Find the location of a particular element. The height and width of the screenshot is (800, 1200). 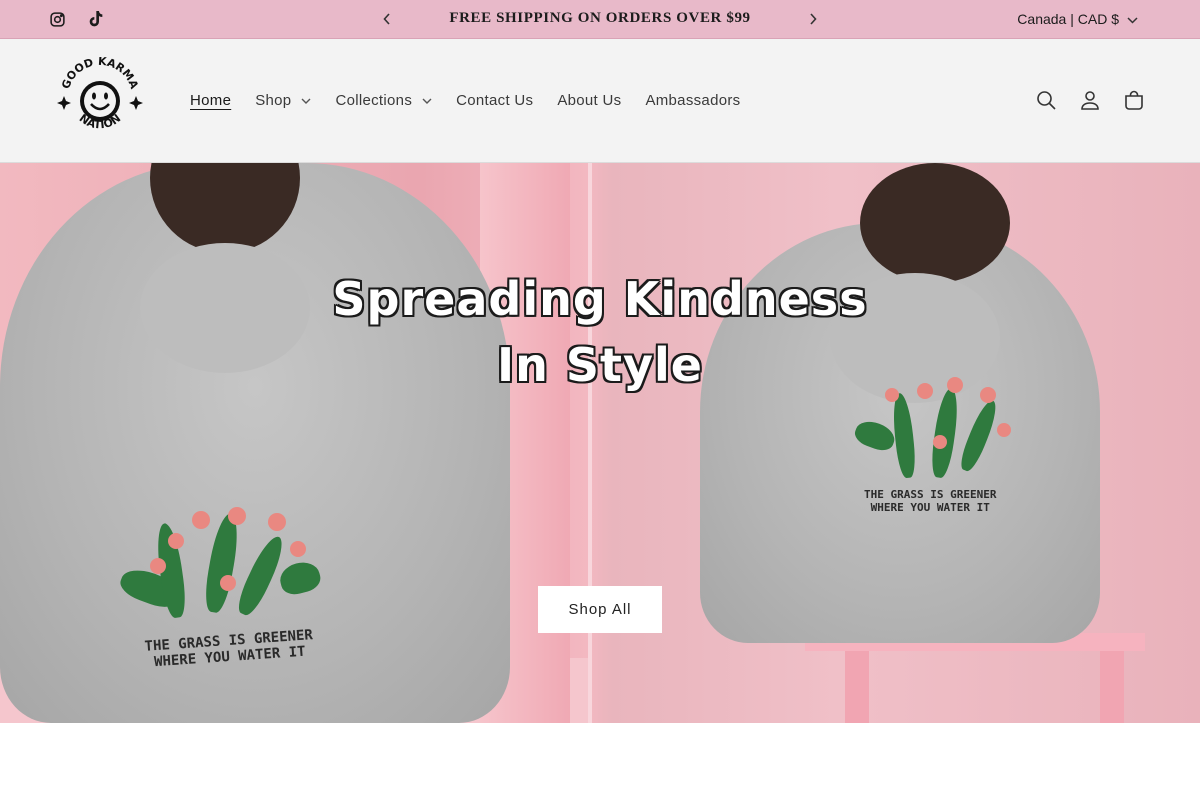

header-actions is located at coordinates (1090, 100).